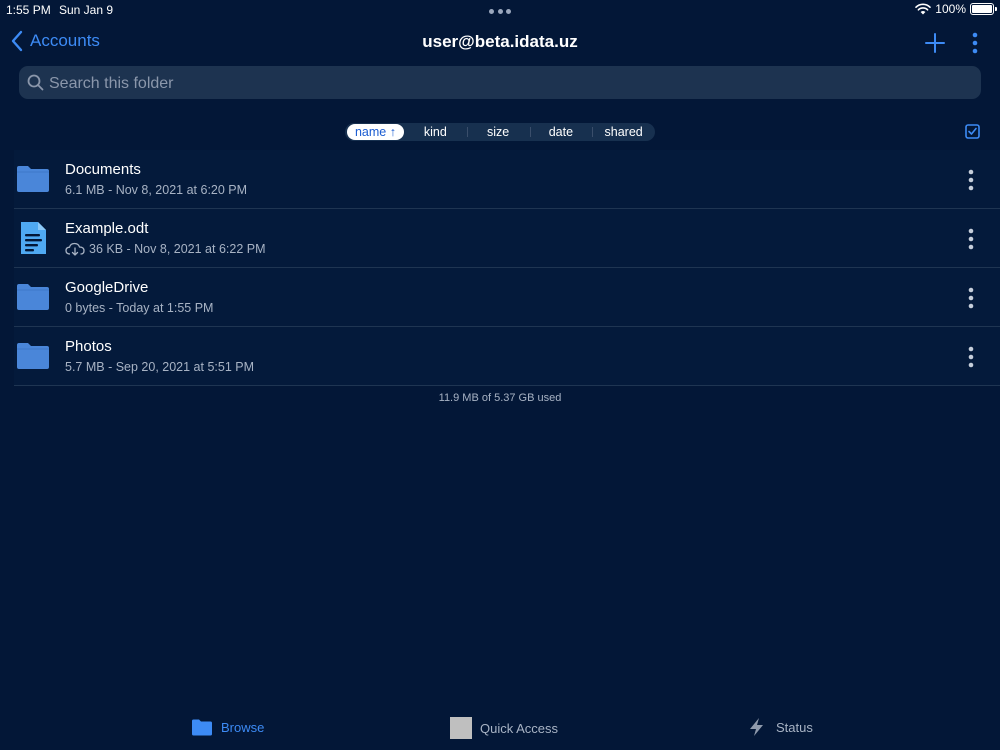 This screenshot has height=750, width=1000. Describe the element at coordinates (507, 356) in the screenshot. I see `list-item-photos: Photos 5.7 MB - Sep 20, 2021 at 5:51 PM` at that location.